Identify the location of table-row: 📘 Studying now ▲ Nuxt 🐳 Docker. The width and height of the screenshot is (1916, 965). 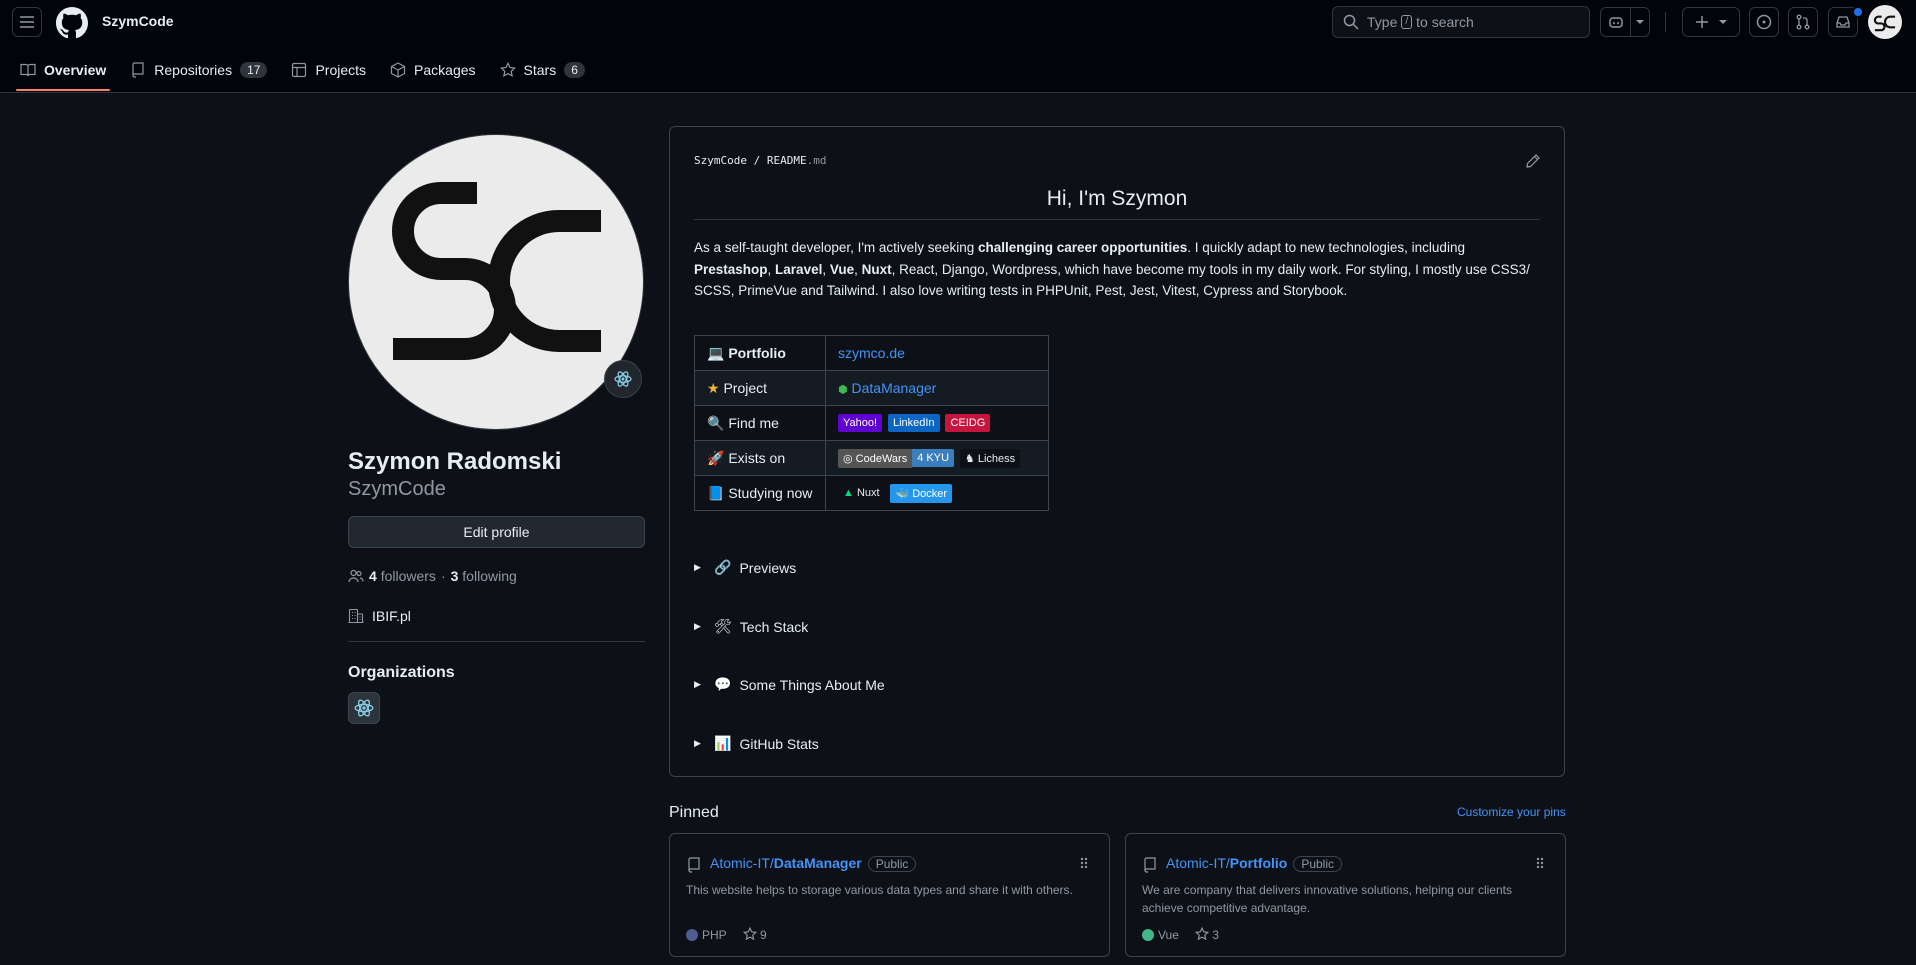
(871, 493).